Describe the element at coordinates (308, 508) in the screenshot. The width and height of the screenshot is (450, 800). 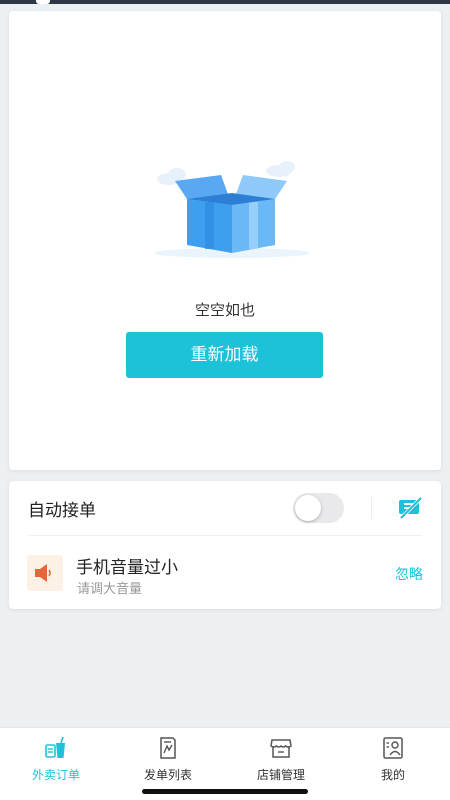
I see `toggle-knob` at that location.